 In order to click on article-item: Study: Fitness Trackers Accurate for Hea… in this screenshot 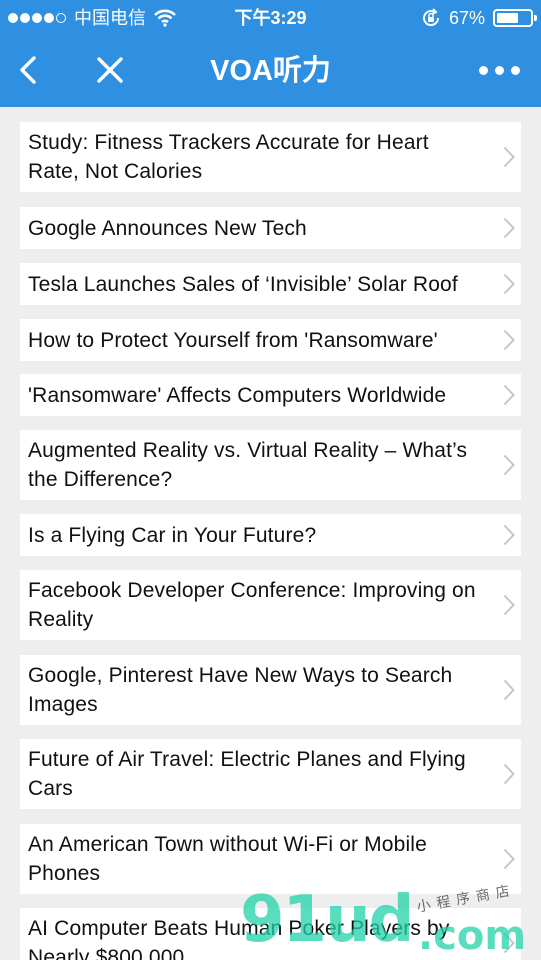, I will do `click(270, 157)`.